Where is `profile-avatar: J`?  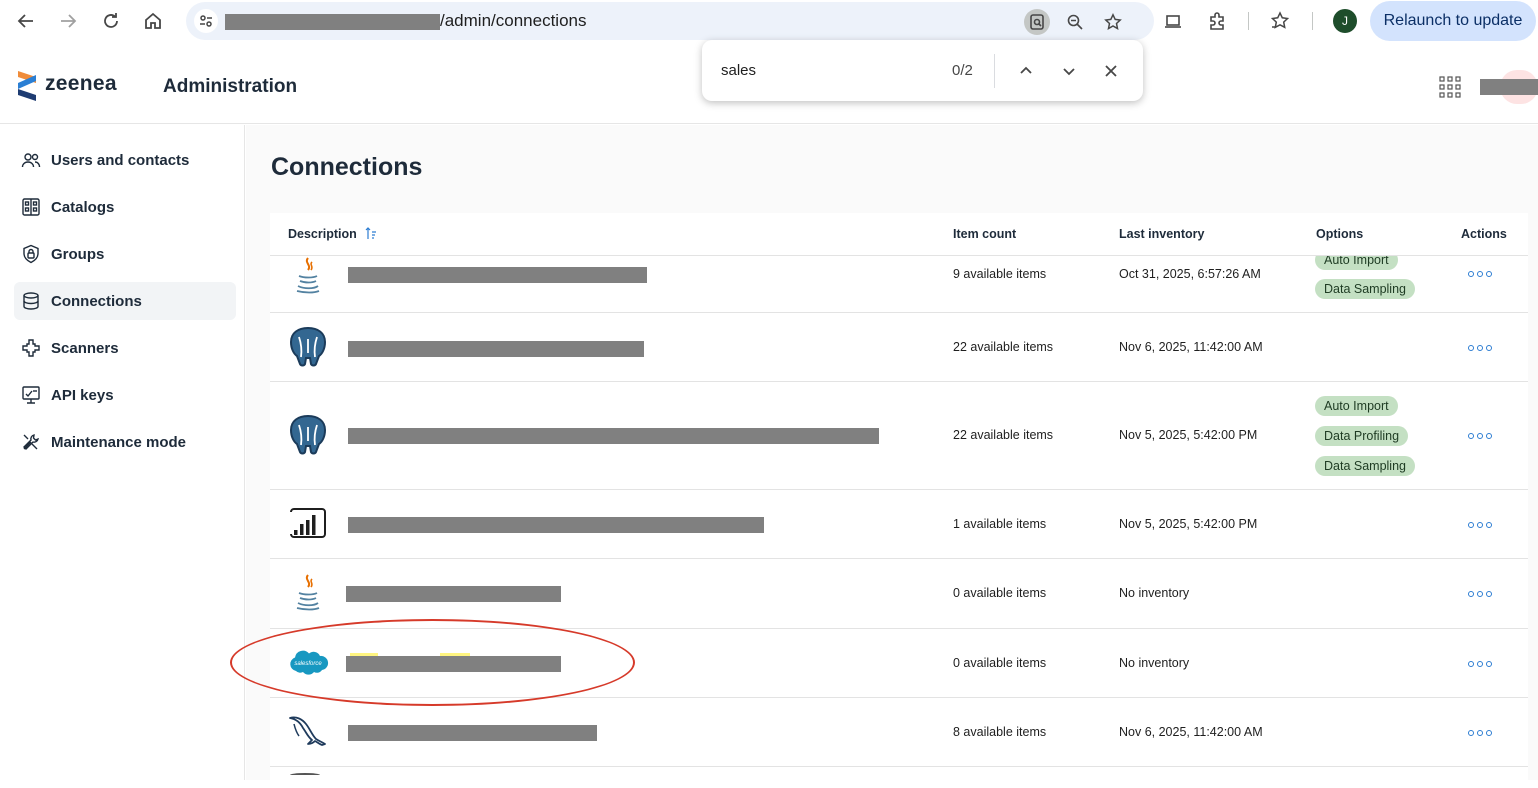
profile-avatar: J is located at coordinates (1345, 21).